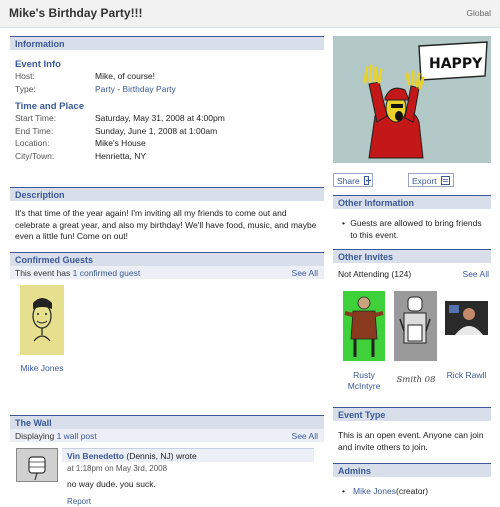 This screenshot has width=500, height=507. I want to click on post-meta: (Dennis, NJ) wrote, so click(160, 456).